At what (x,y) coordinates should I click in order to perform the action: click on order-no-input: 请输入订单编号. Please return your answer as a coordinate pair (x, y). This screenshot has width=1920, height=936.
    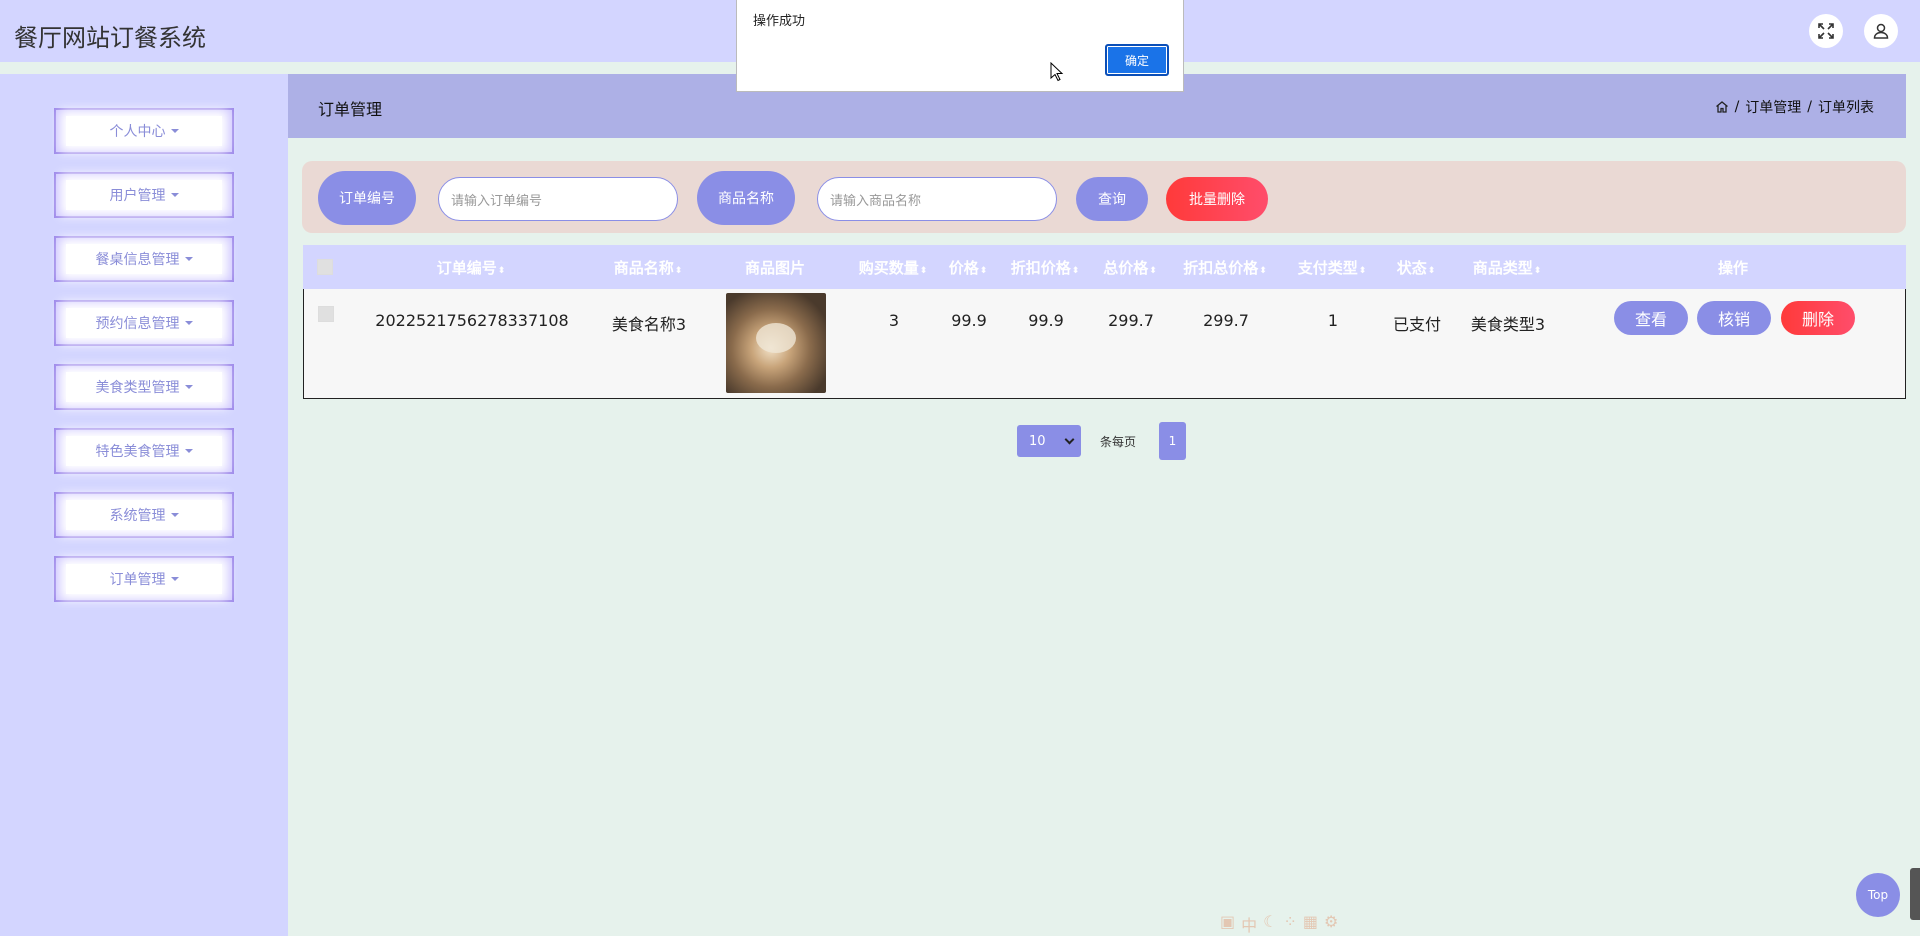
    Looking at the image, I should click on (558, 199).